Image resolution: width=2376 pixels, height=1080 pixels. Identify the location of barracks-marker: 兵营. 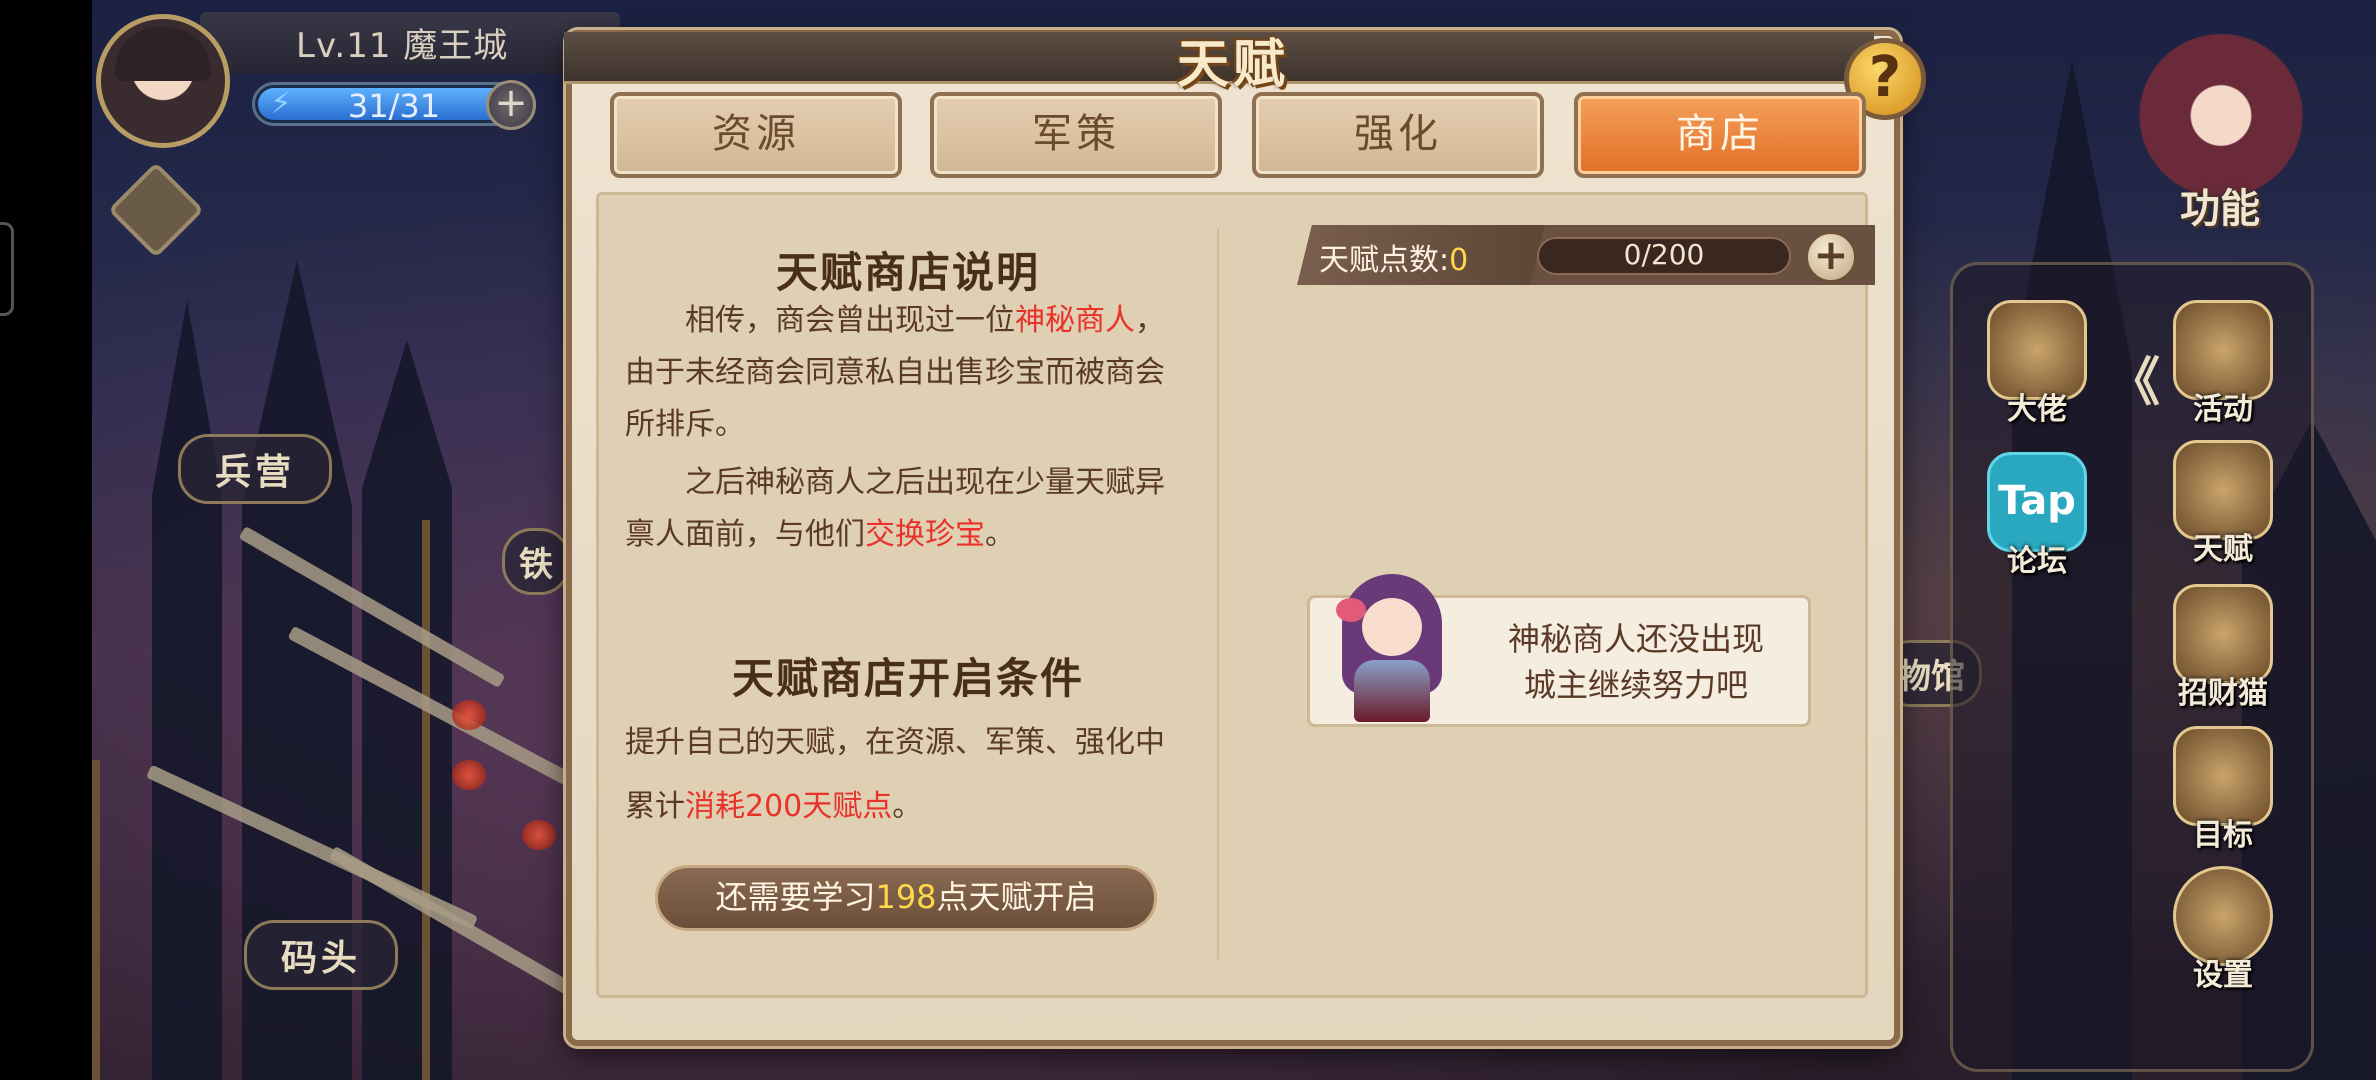
(255, 469).